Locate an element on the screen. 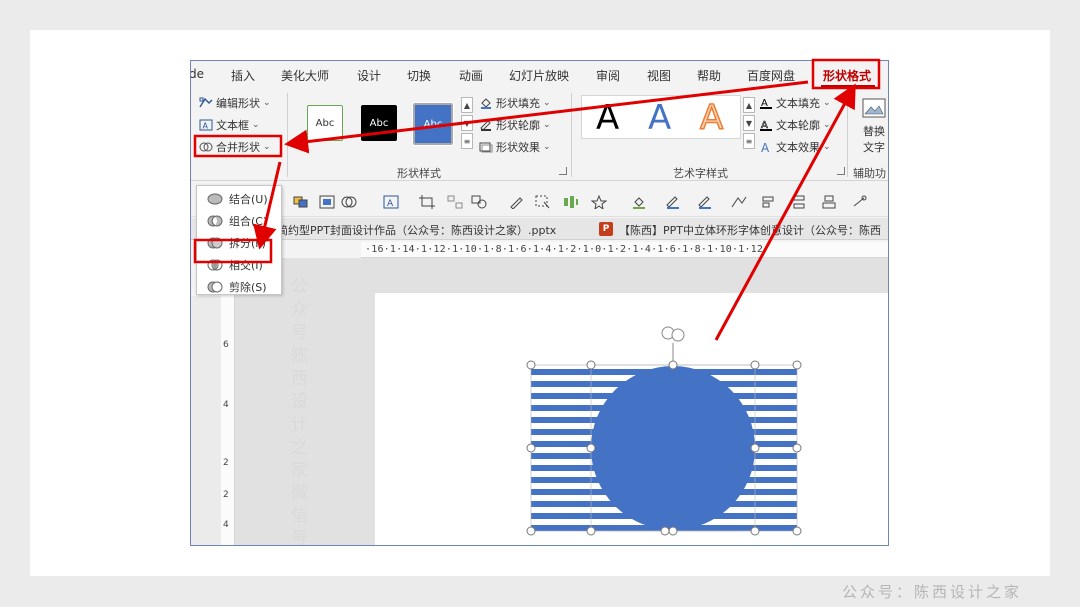 This screenshot has width=1080, height=607. menu-item-combine: 组合(C) is located at coordinates (239, 221).